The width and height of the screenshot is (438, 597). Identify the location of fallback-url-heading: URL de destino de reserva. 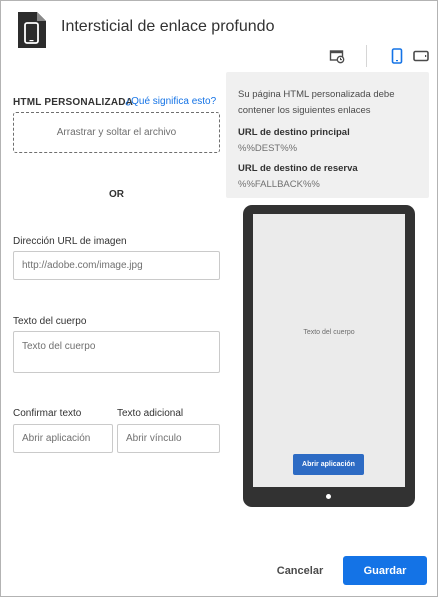
(298, 168).